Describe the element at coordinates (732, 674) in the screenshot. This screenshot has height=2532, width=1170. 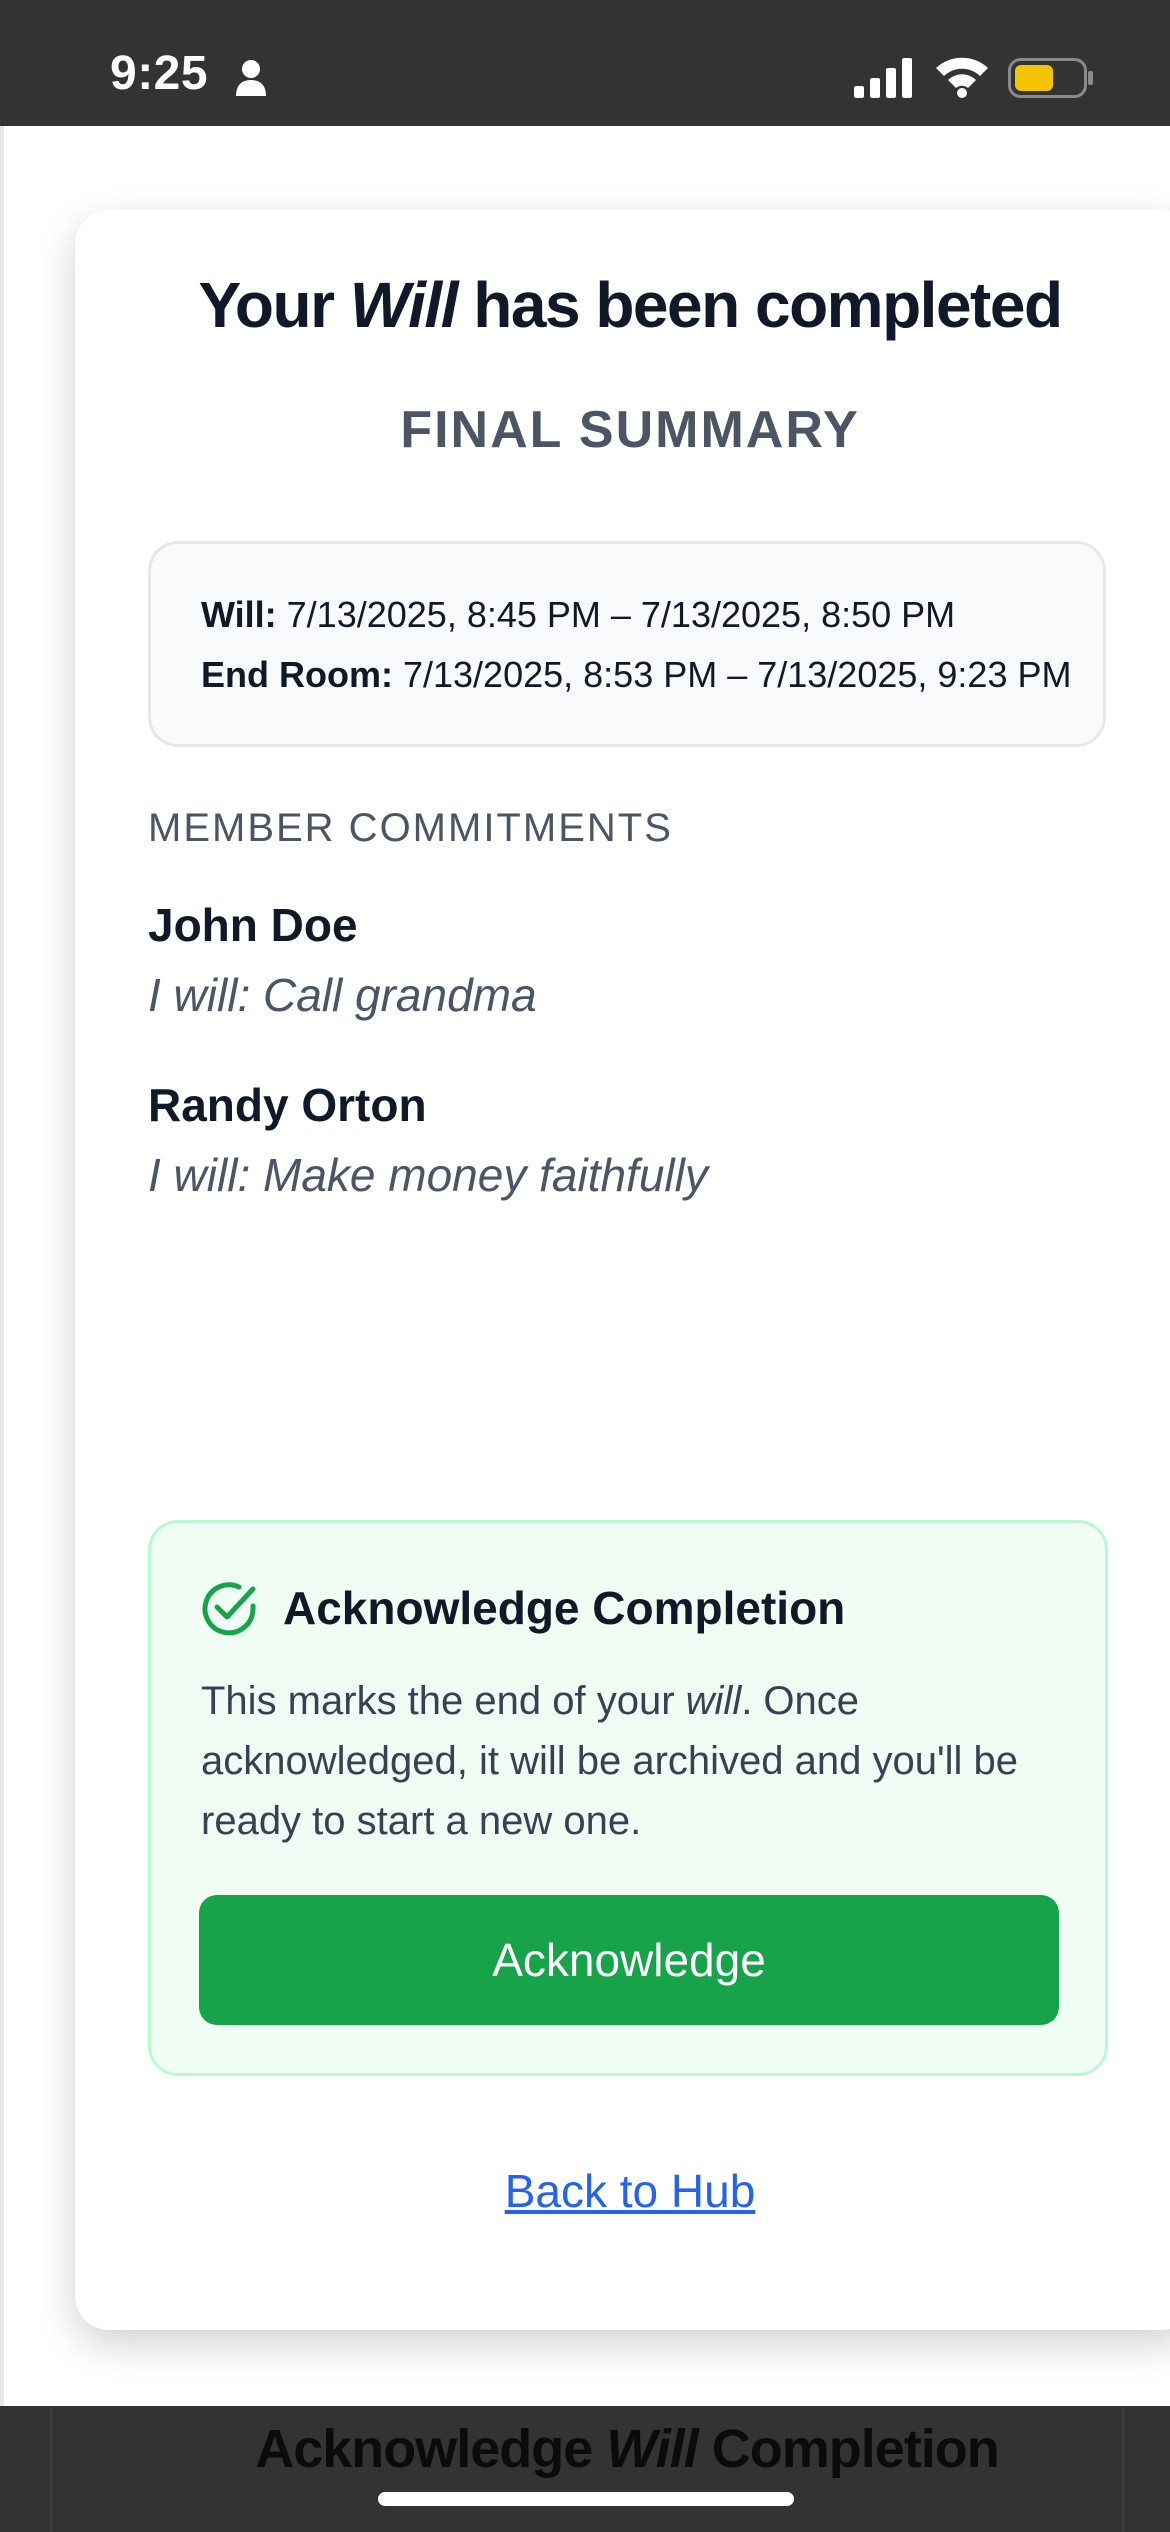
I see `end-room-time-value: 7/13/2025, 8:53 PM – 7/13/2025, 9:23 PM` at that location.